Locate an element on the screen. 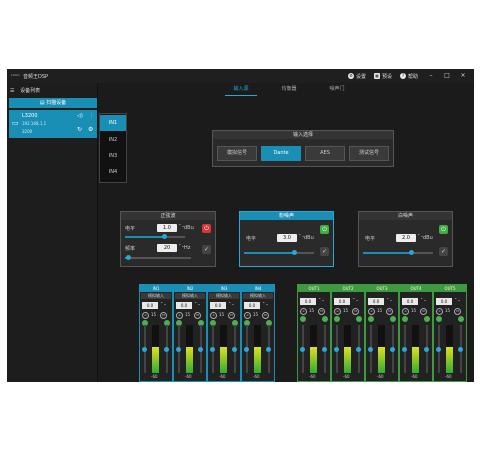 The width and height of the screenshot is (480, 450). sine-power-button: ⏻ is located at coordinates (206, 228).